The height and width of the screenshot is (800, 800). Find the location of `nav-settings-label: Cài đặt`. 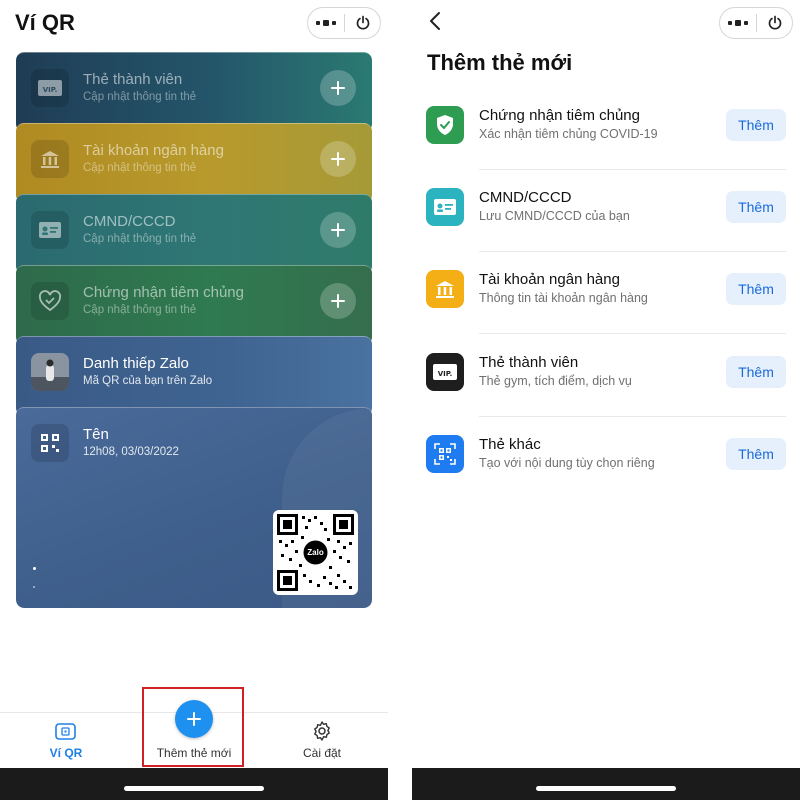

nav-settings-label: Cài đặt is located at coordinates (322, 753).